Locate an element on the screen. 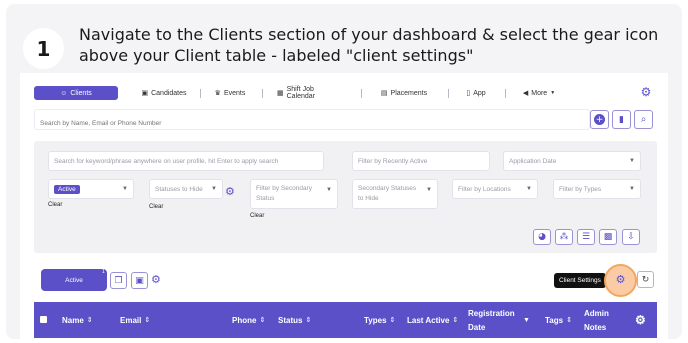 The image size is (688, 343). copy-button: ❐ is located at coordinates (118, 280).